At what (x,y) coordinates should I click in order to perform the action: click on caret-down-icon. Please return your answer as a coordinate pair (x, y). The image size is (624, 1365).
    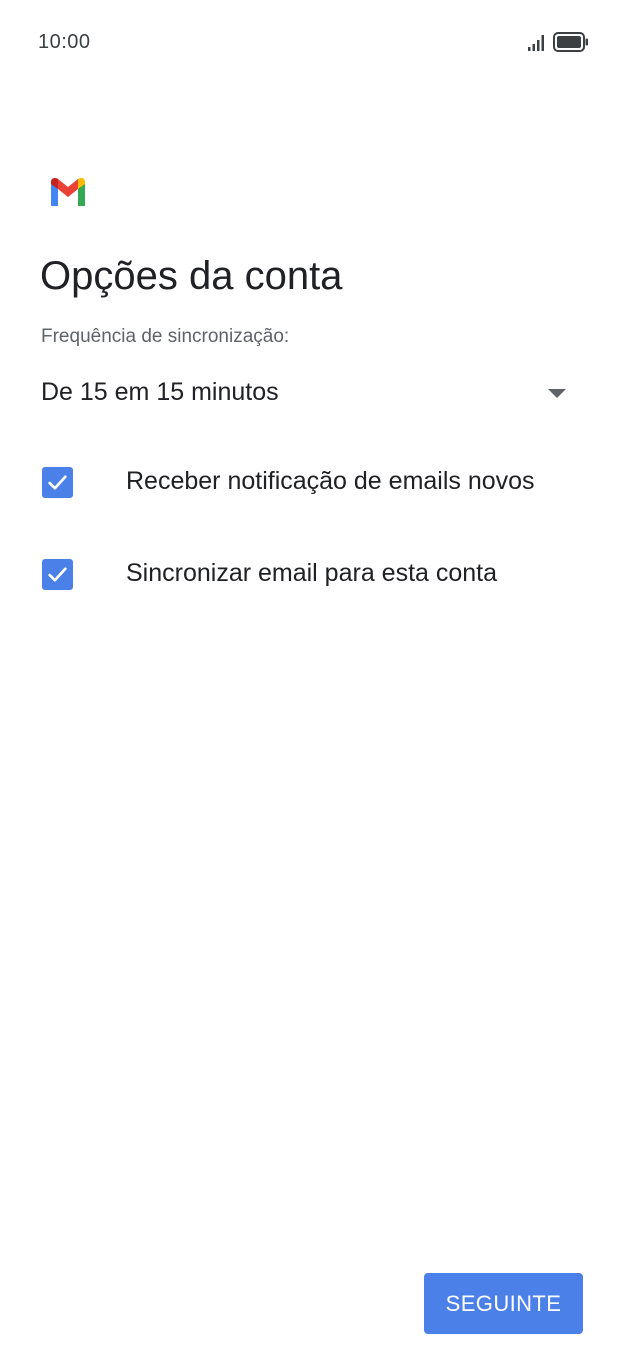
    Looking at the image, I should click on (557, 393).